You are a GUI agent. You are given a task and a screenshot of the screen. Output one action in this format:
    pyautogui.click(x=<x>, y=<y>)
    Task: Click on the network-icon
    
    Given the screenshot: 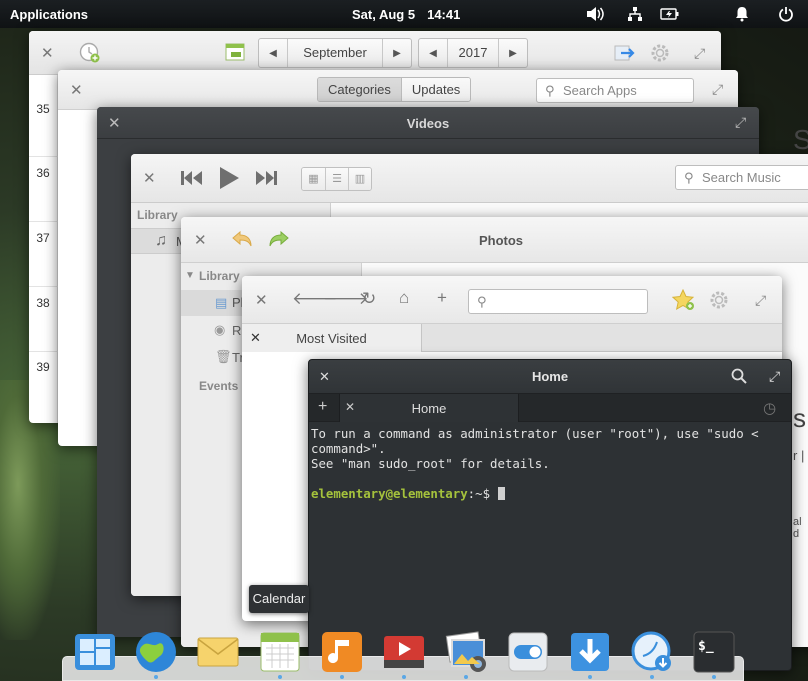 What is the action you would take?
    pyautogui.click(x=635, y=15)
    